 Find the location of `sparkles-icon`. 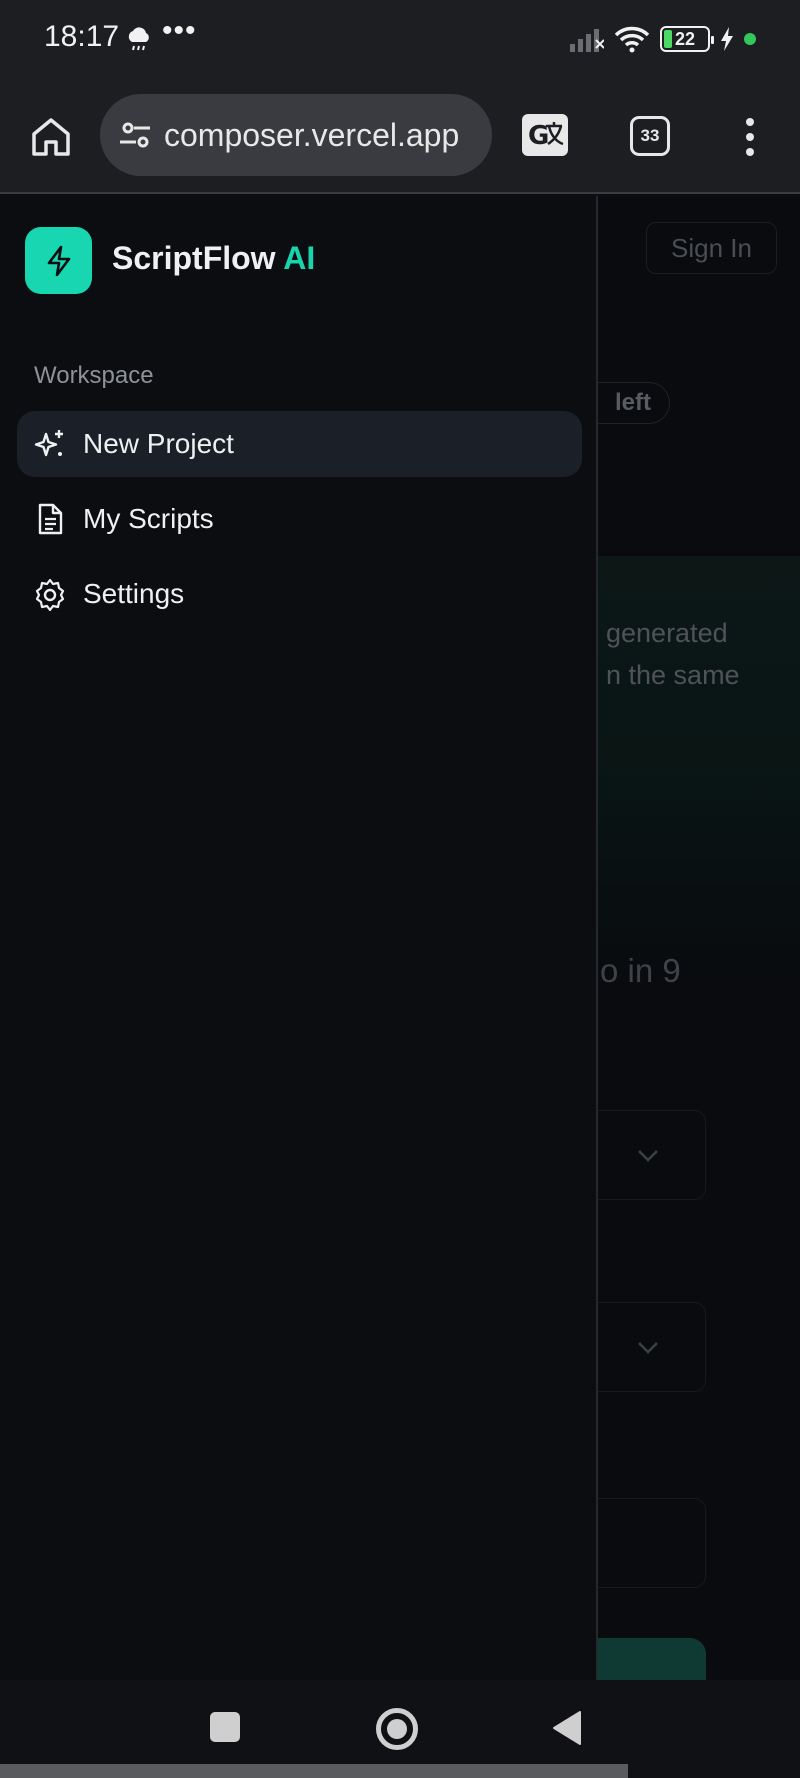

sparkles-icon is located at coordinates (48, 443).